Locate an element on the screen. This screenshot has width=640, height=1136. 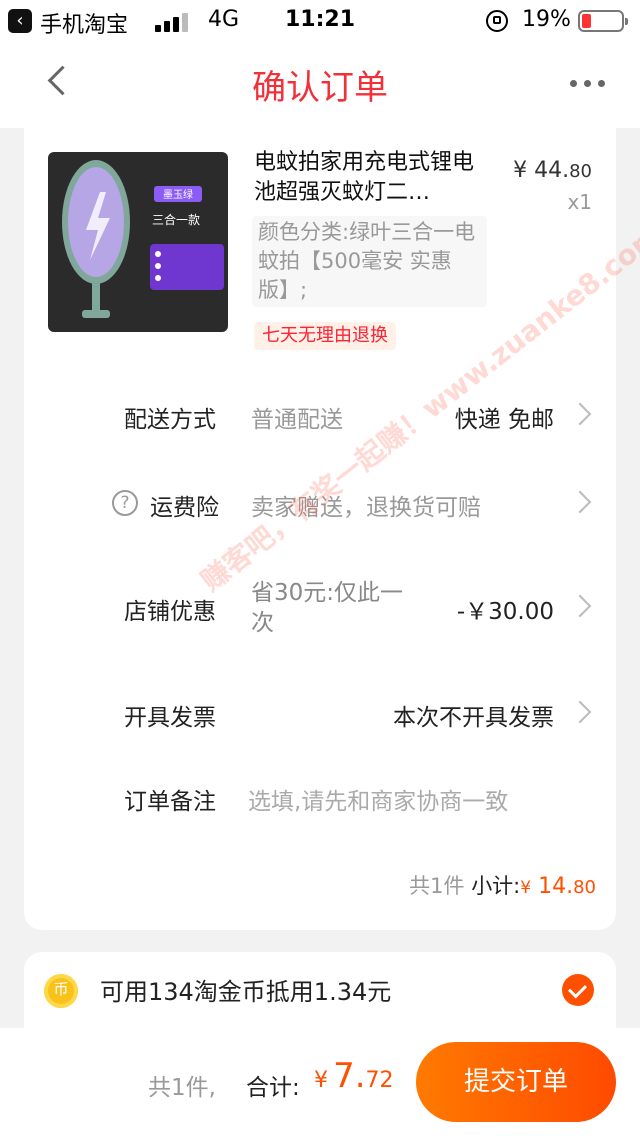
total-int: 7. is located at coordinates (349, 1076).